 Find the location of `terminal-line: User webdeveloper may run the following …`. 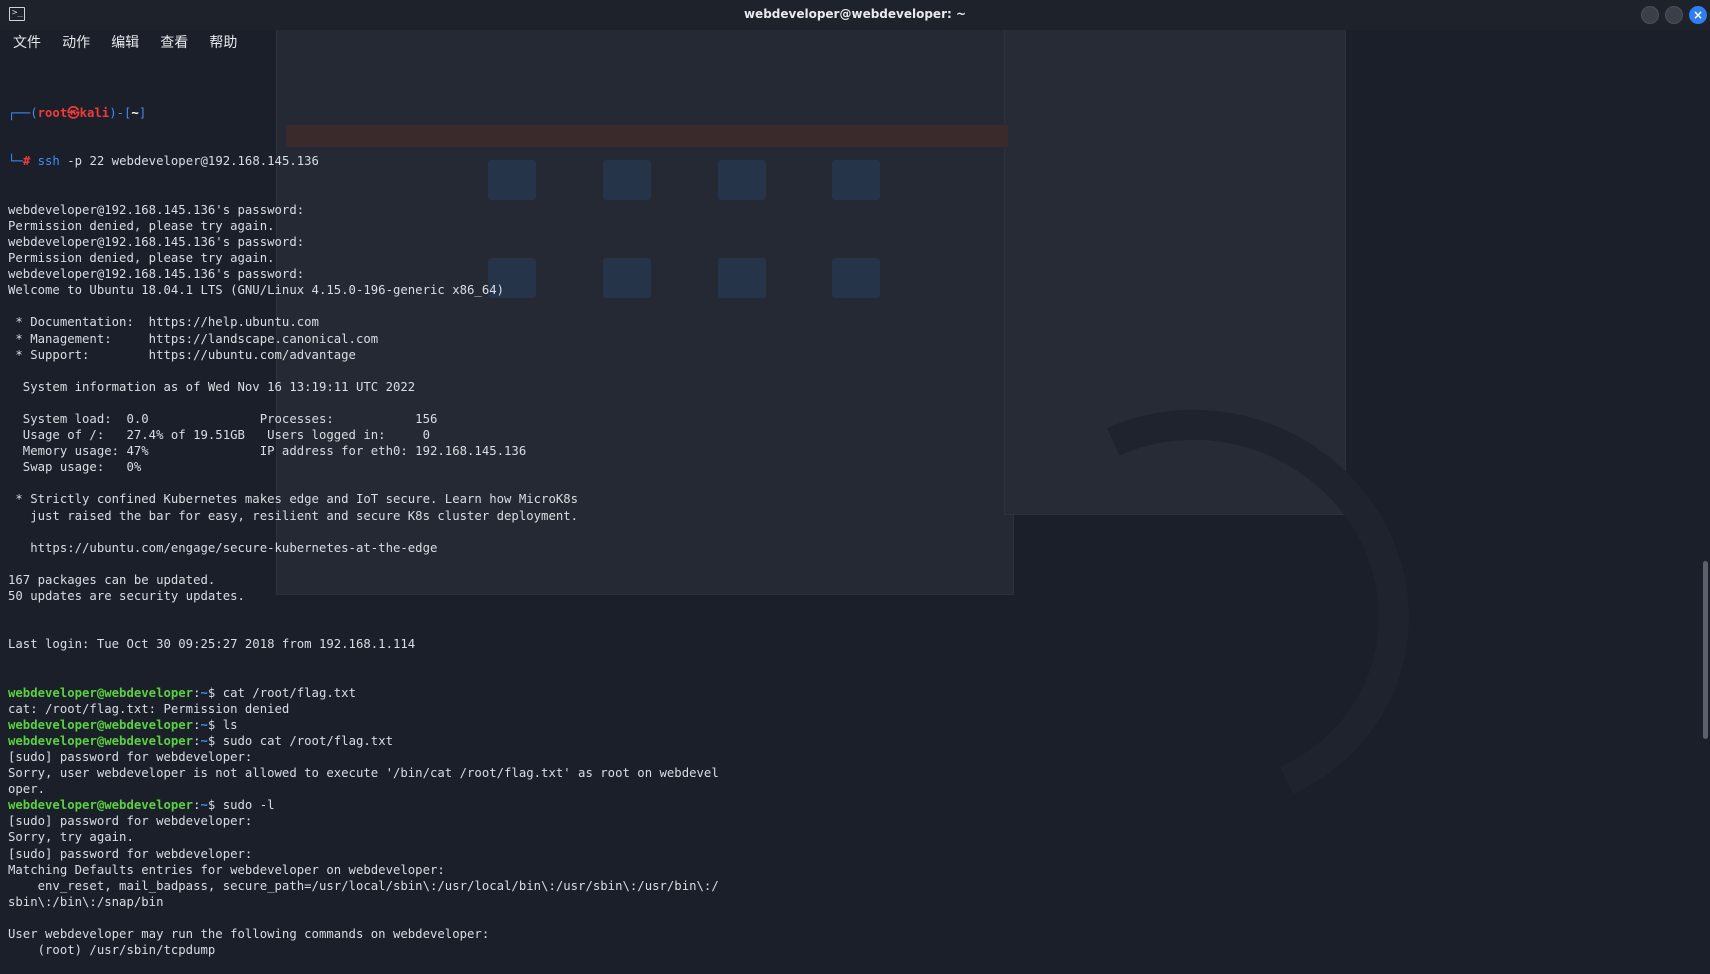

terminal-line: User webdeveloper may run the following … is located at coordinates (249, 933).